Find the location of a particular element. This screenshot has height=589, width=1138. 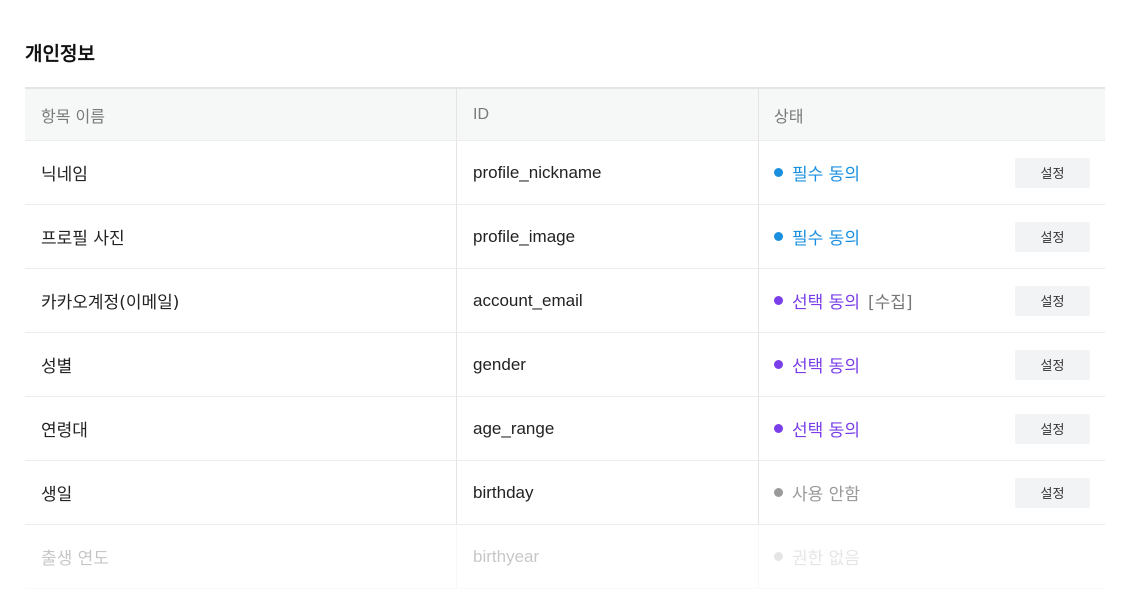

table-row: 카카오계정(이메일) account_email 선택 동의 [수집] 설정 is located at coordinates (565, 301).